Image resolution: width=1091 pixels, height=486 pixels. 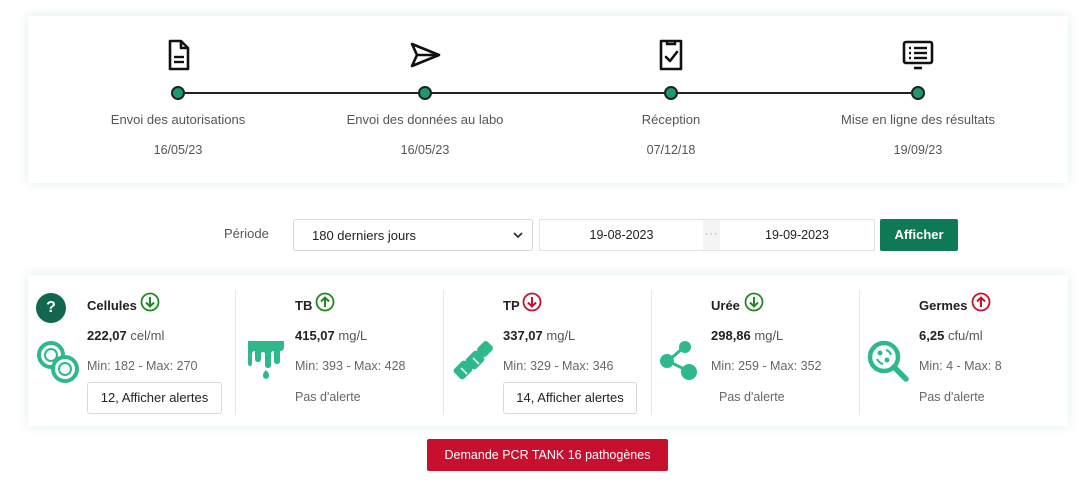 What do you see at coordinates (473, 360) in the screenshot?
I see `protein-icon` at bounding box center [473, 360].